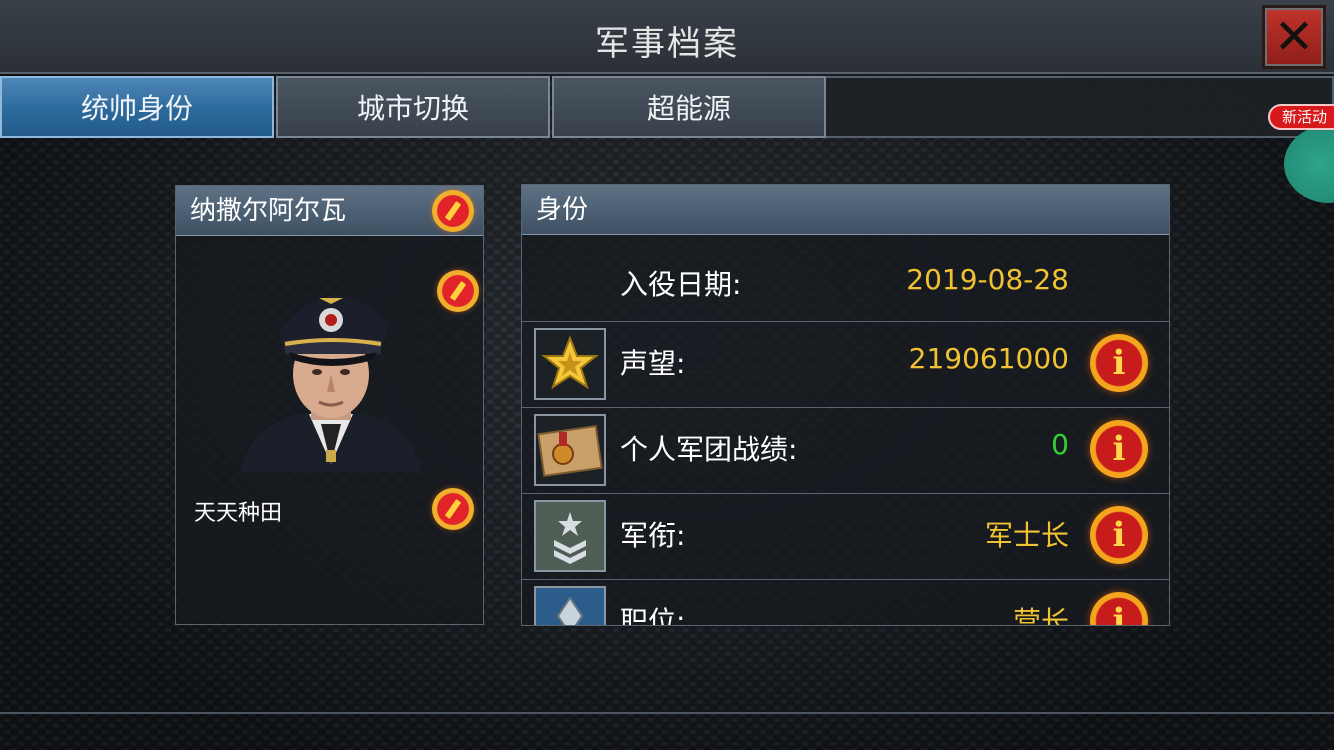 The image size is (1334, 750). What do you see at coordinates (413, 107) in the screenshot?
I see `tab-city-switch: 城市切换` at bounding box center [413, 107].